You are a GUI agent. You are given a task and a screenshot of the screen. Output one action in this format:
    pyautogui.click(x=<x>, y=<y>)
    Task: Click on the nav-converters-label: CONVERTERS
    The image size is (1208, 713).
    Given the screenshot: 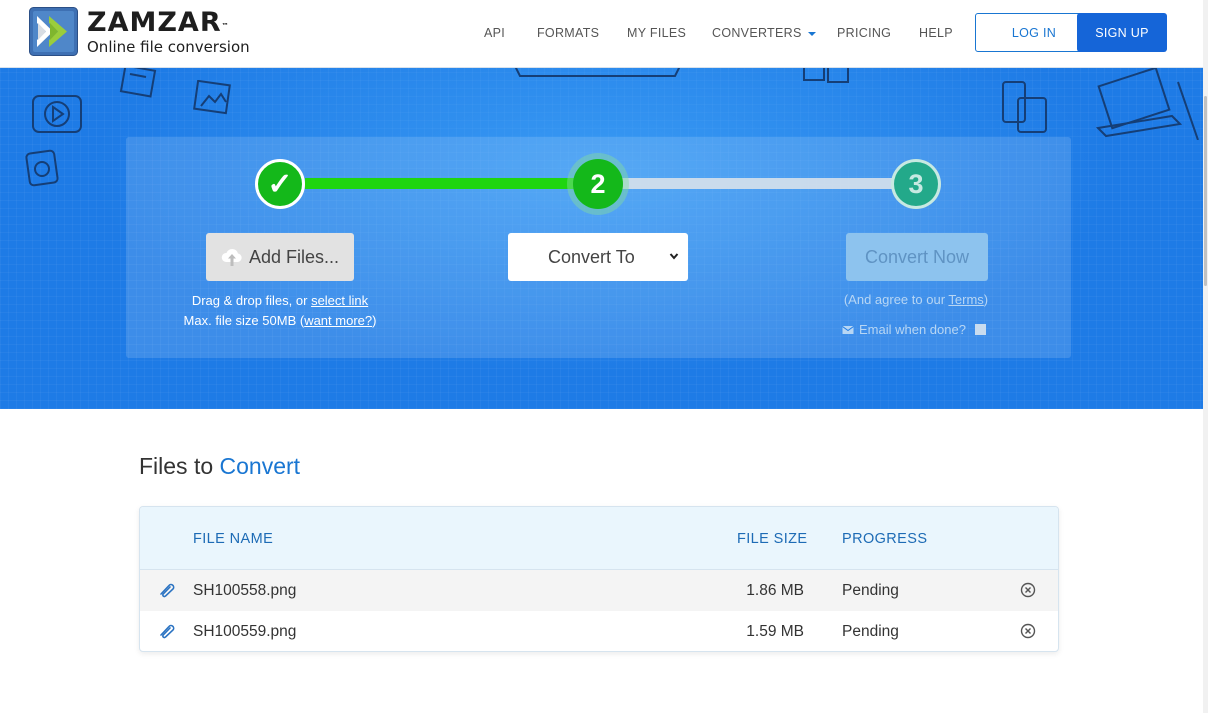 What is the action you would take?
    pyautogui.click(x=757, y=33)
    